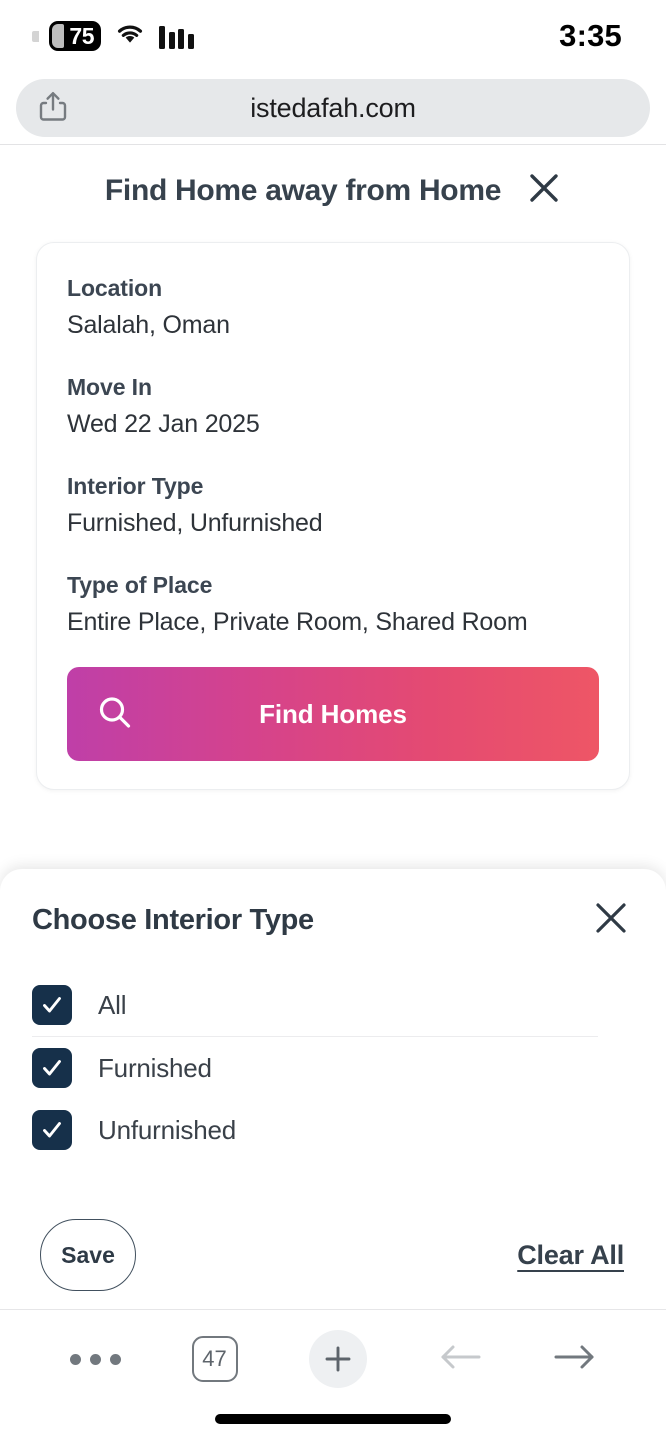  Describe the element at coordinates (88, 1255) in the screenshot. I see `save-button: Save` at that location.